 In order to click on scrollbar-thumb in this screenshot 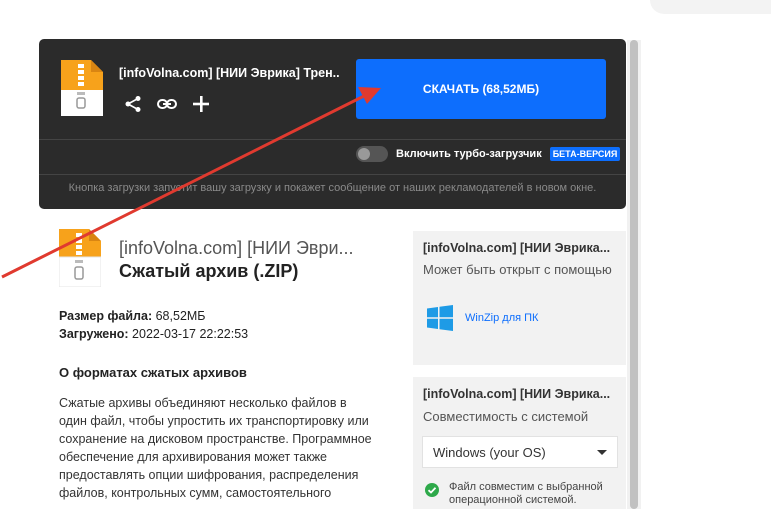, I will do `click(634, 274)`.